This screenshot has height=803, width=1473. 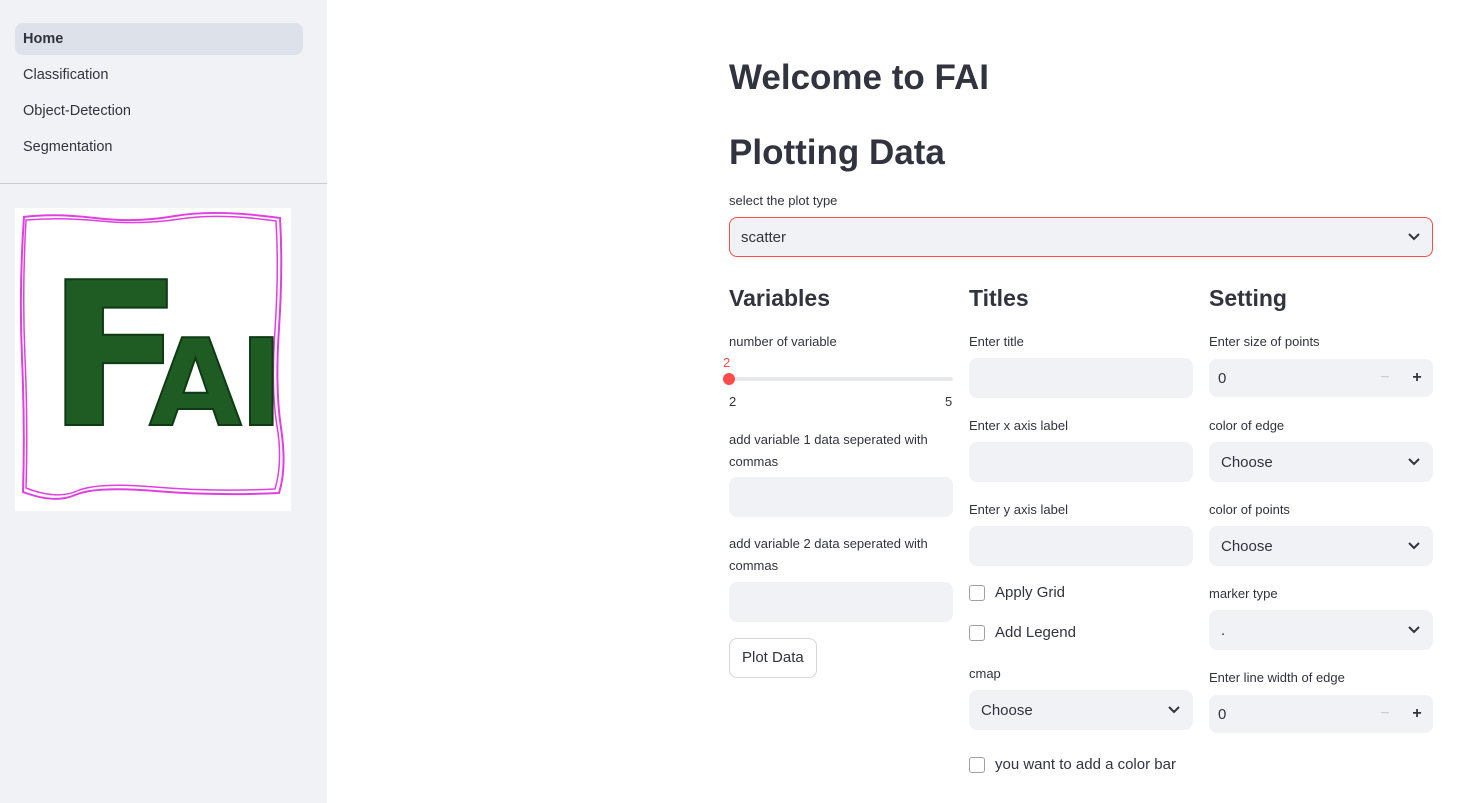 I want to click on cmap-select: Choose, so click(x=1081, y=710).